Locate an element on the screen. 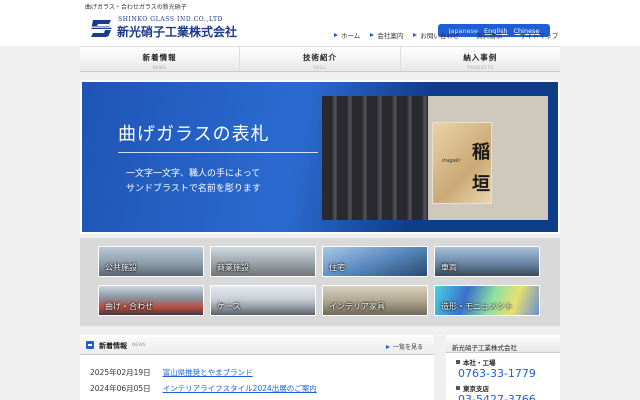 This screenshot has height=400, width=640. category-tile-monument: 造形・モニュメント is located at coordinates (487, 300).